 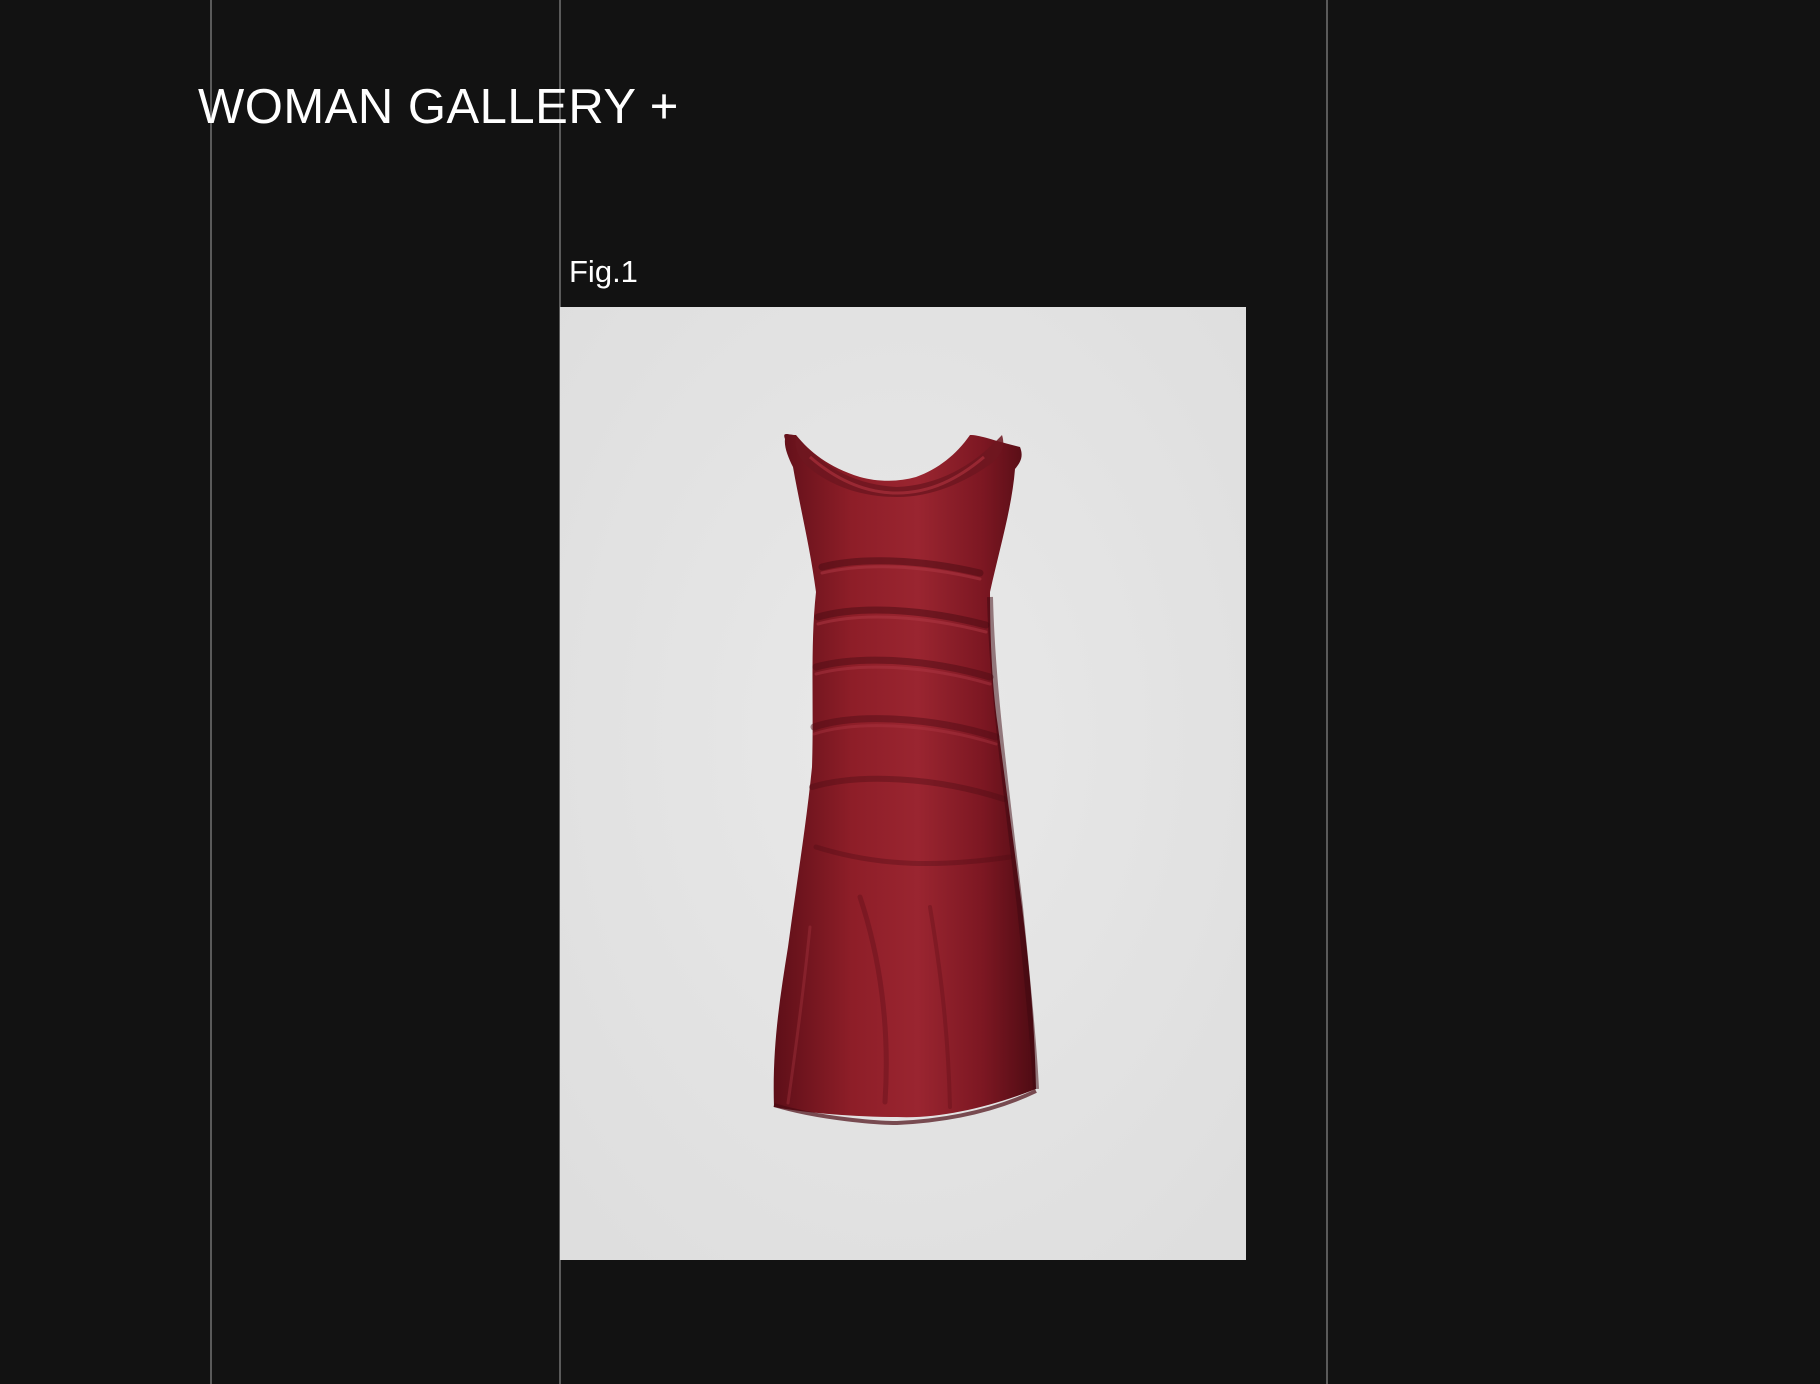 What do you see at coordinates (438, 107) in the screenshot?
I see `gallery-title: WOMAN GALLERY +` at bounding box center [438, 107].